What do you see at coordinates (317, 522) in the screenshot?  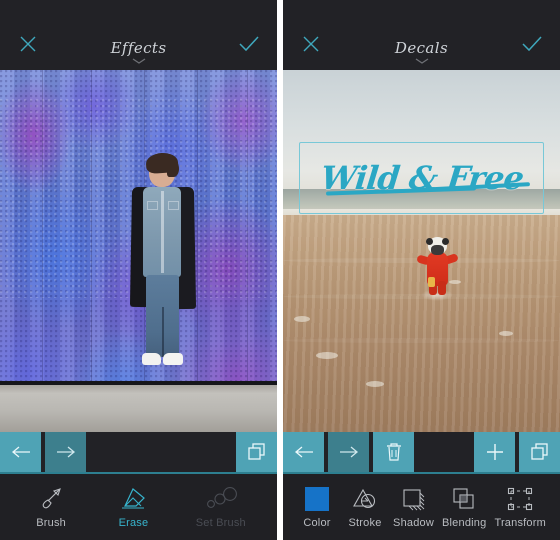 I see `tool-color-label: Color` at bounding box center [317, 522].